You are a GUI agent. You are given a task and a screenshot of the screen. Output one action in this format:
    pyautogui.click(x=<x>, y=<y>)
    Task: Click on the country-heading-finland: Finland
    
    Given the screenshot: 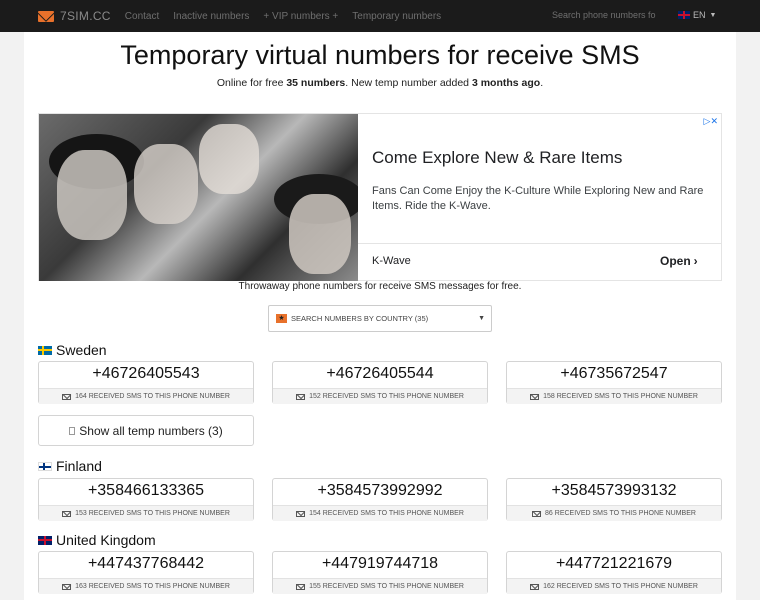 What is the action you would take?
    pyautogui.click(x=70, y=466)
    